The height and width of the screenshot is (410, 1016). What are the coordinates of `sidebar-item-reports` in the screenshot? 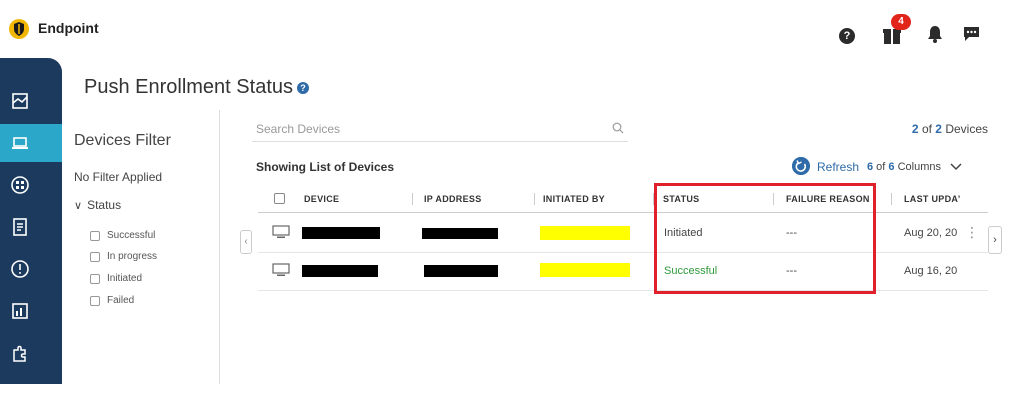 It's located at (31, 311).